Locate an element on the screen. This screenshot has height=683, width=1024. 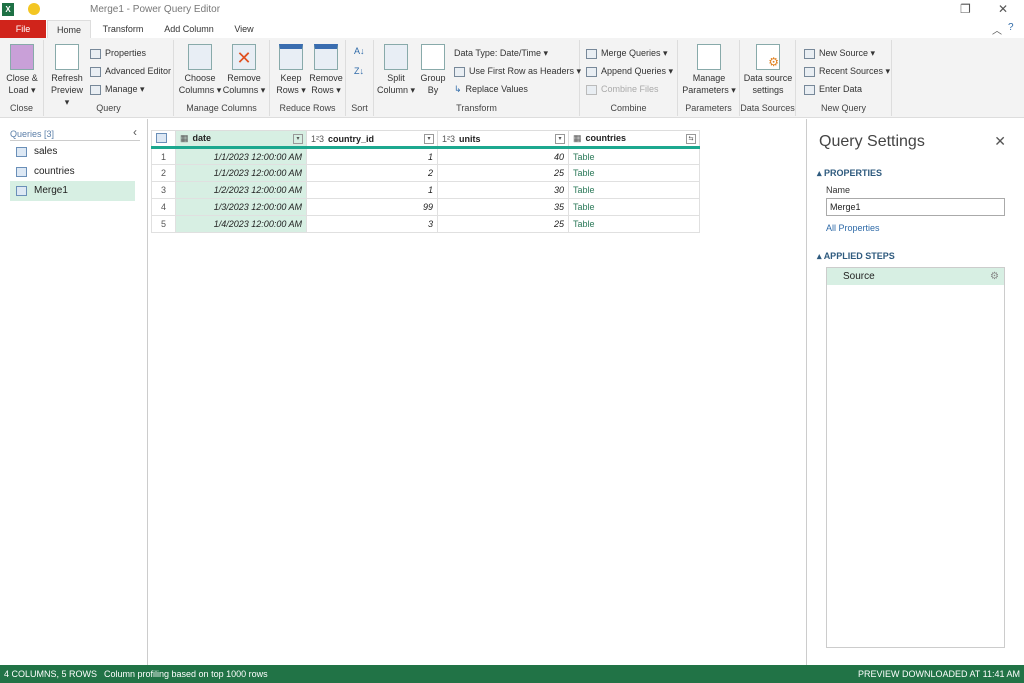
row-number: 5 is located at coordinates (163, 224).